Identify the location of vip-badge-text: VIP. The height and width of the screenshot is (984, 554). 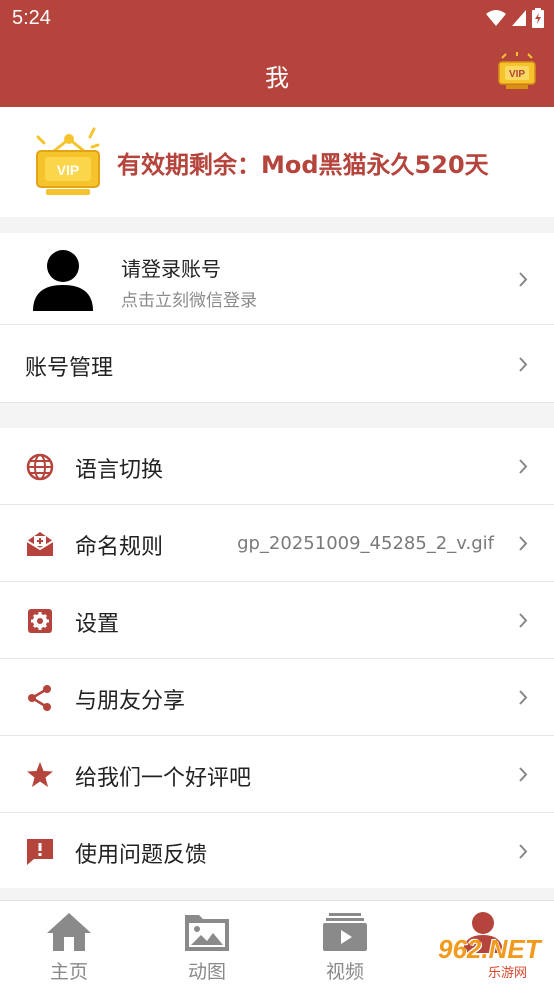
(517, 74).